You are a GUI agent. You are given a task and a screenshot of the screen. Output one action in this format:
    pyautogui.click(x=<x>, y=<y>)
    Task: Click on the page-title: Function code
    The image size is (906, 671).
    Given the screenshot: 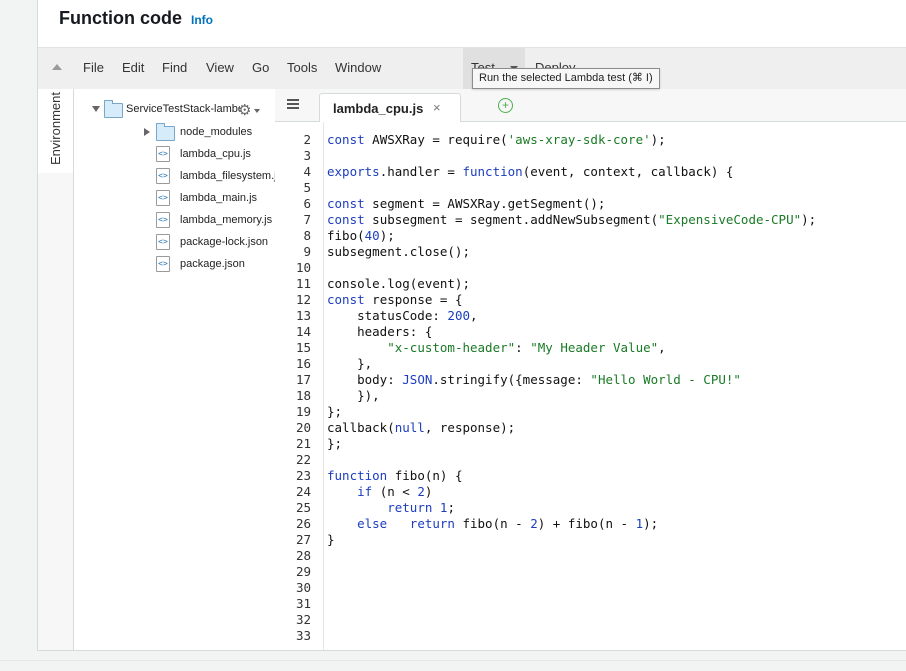 What is the action you would take?
    pyautogui.click(x=120, y=18)
    